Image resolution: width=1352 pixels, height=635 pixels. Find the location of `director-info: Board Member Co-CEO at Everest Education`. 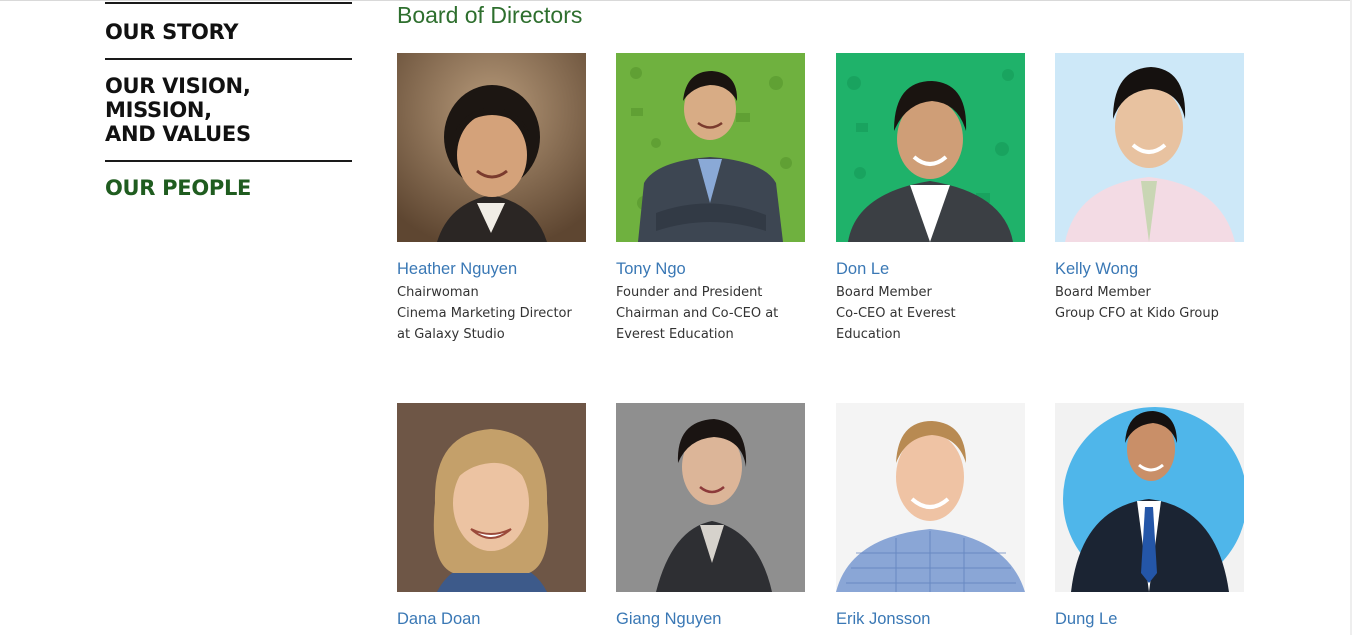

director-info: Board Member Co-CEO at Everest Education is located at coordinates (931, 313).